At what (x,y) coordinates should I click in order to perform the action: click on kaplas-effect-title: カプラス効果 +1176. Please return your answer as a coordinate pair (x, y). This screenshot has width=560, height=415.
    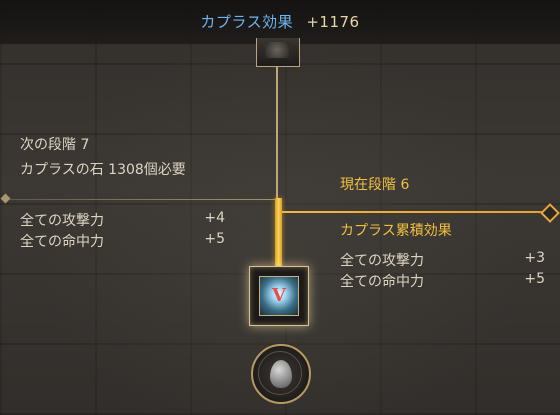
    Looking at the image, I should click on (280, 21).